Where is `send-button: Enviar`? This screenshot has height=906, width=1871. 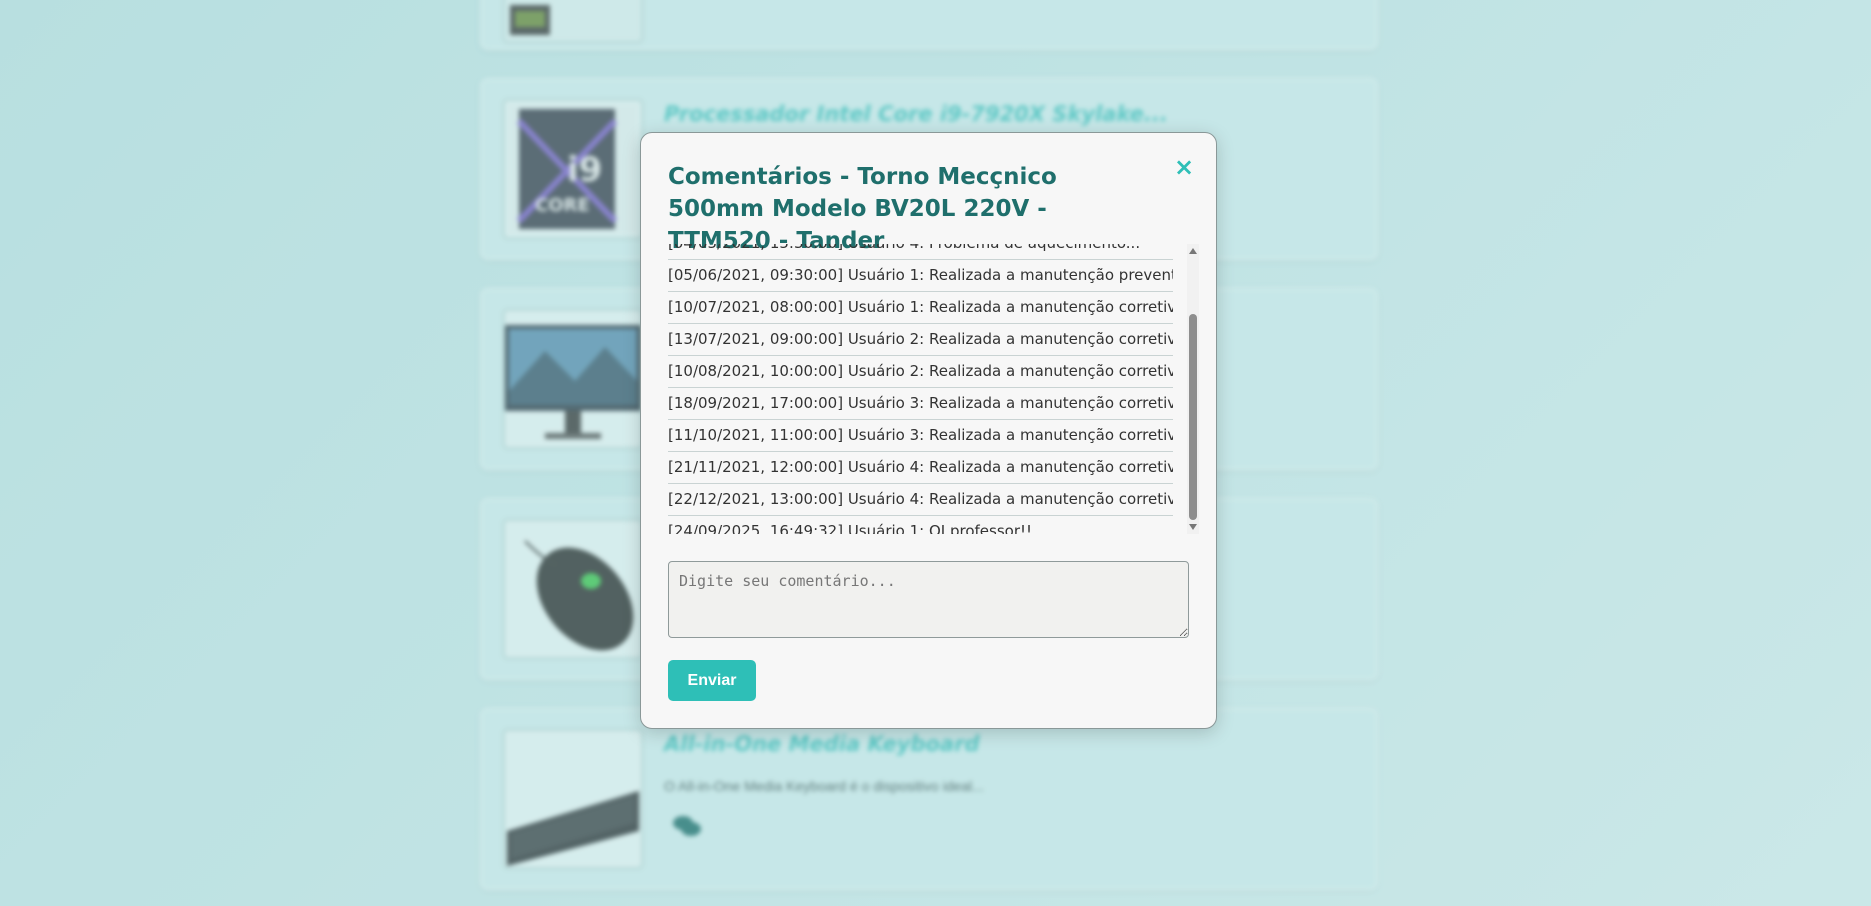 send-button: Enviar is located at coordinates (712, 680).